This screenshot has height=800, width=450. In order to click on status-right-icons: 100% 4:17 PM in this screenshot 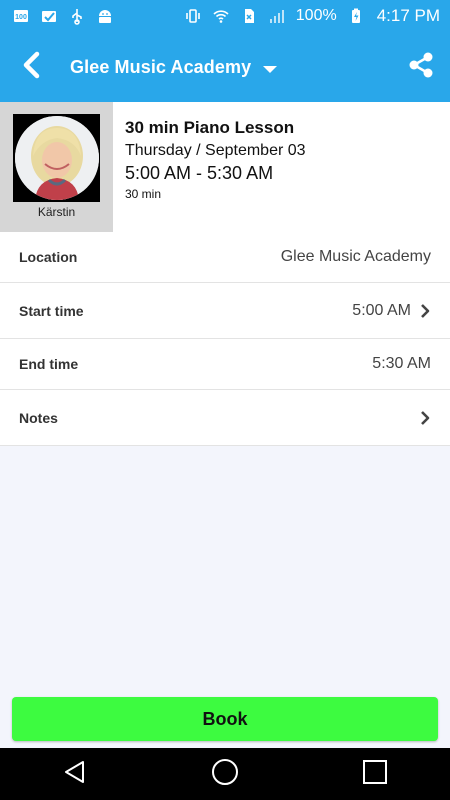, I will do `click(312, 16)`.